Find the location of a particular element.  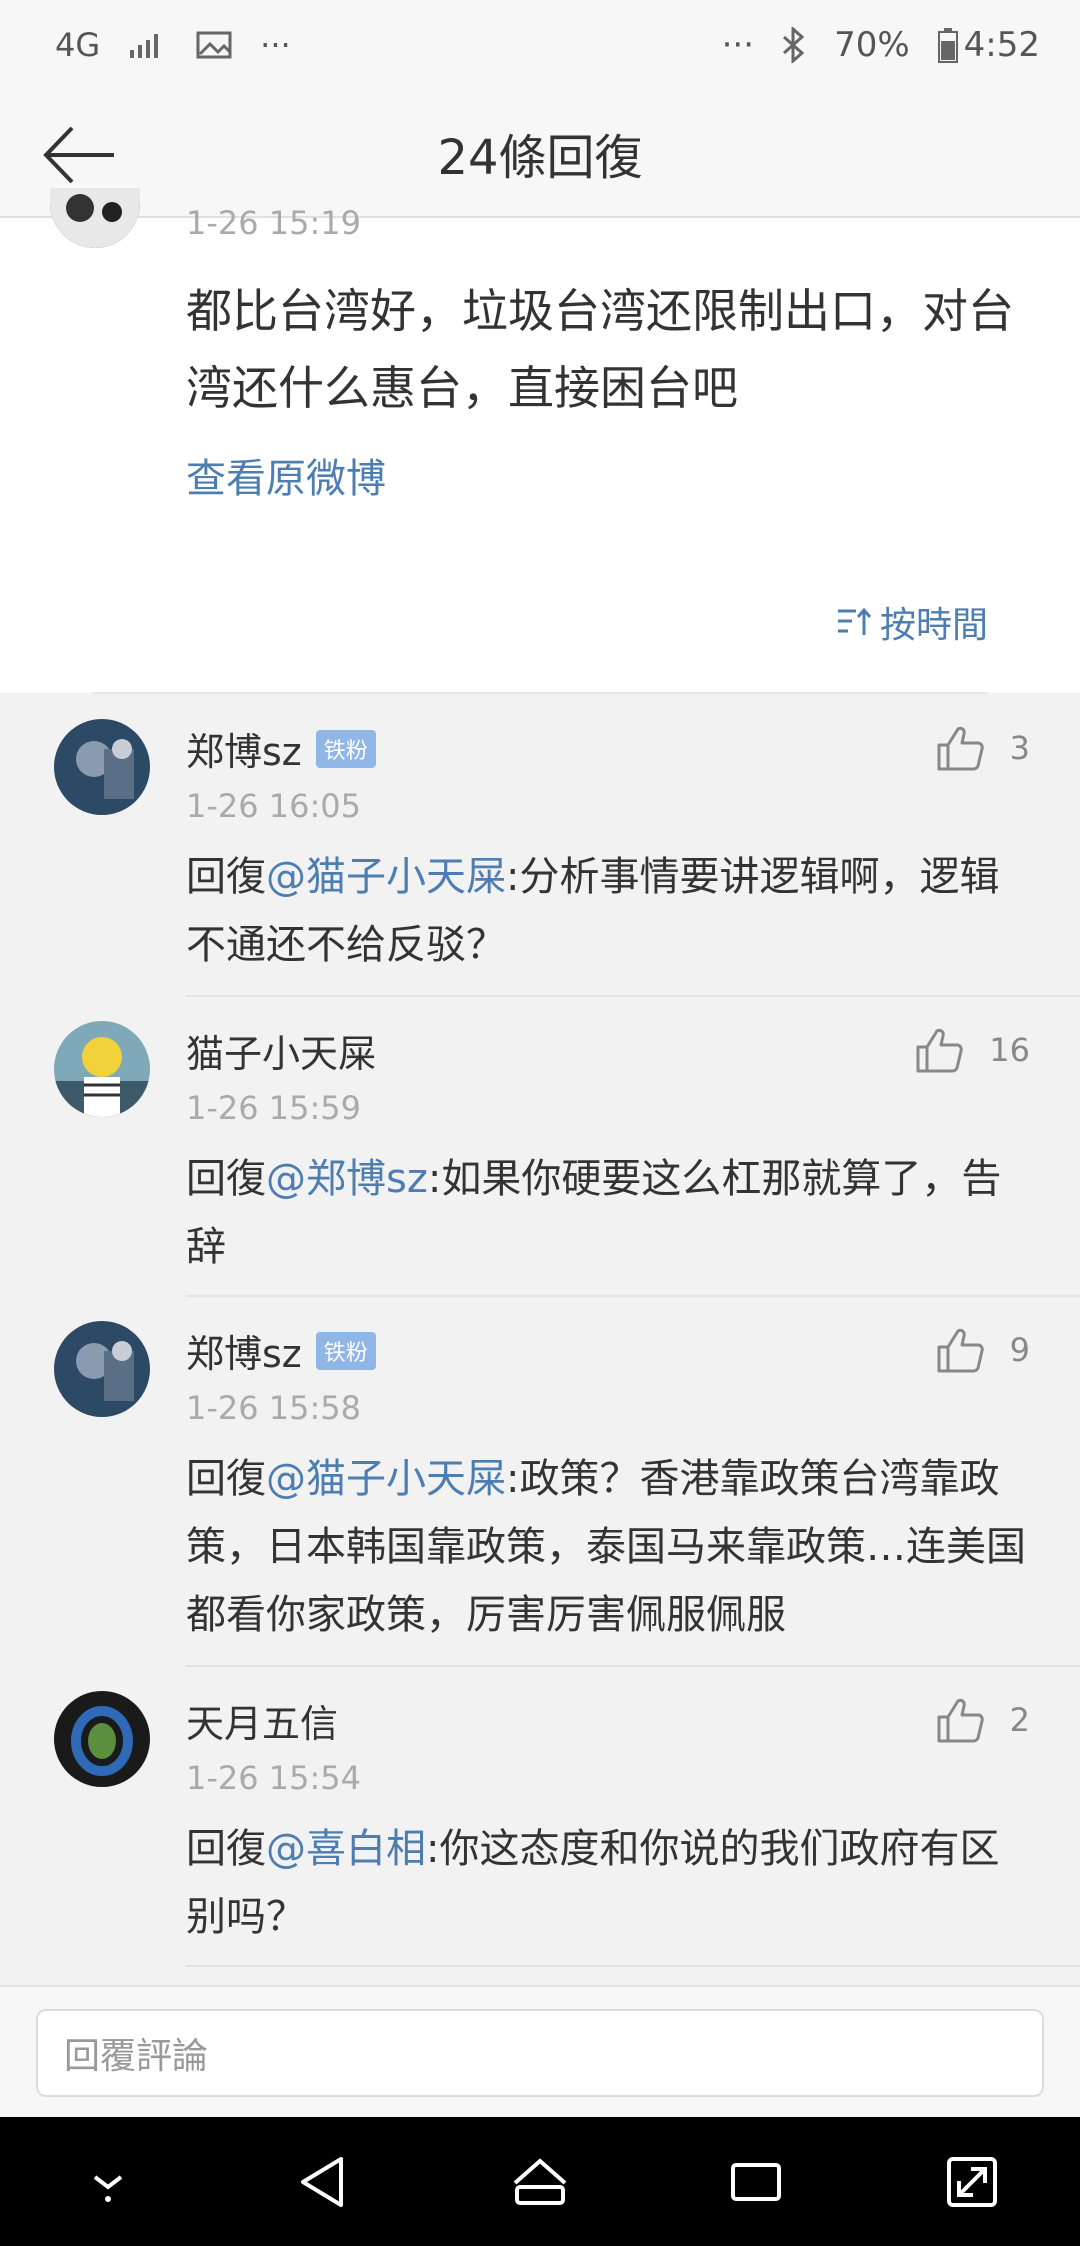

like-count: 3 is located at coordinates (1019, 748).